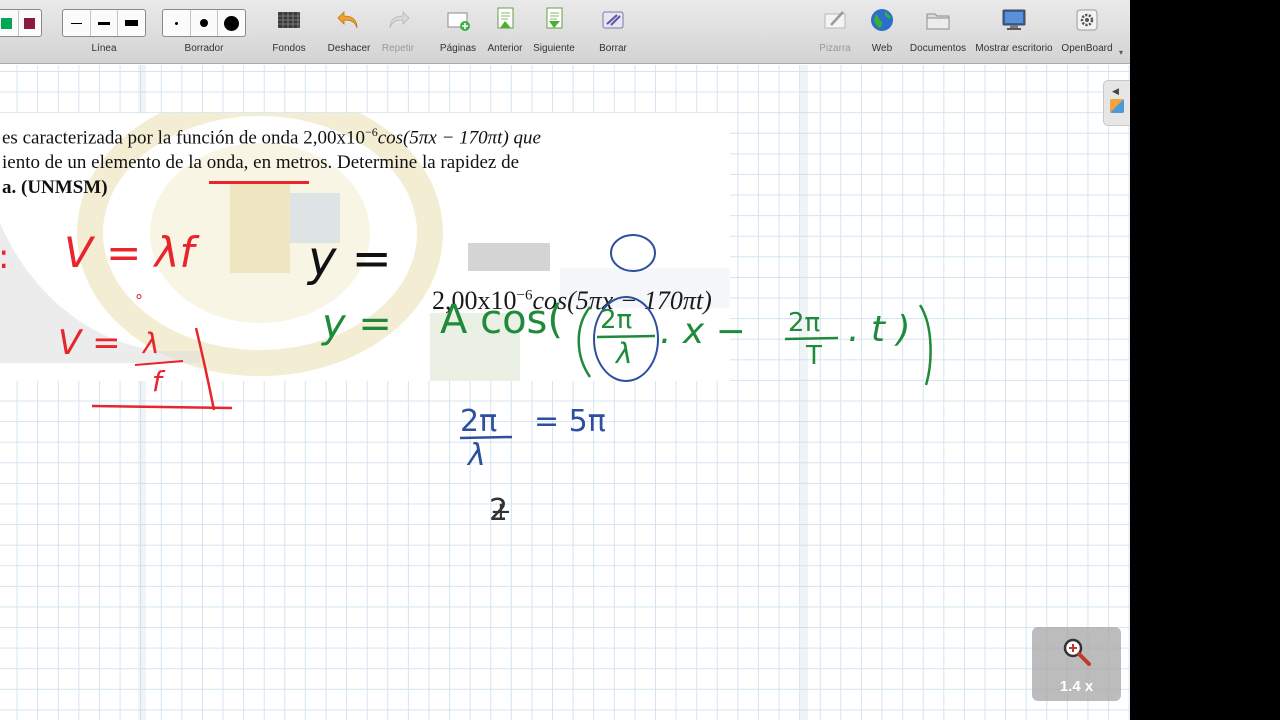  Describe the element at coordinates (570, 421) in the screenshot. I see `blue-equals-5pi: = 5π` at that location.